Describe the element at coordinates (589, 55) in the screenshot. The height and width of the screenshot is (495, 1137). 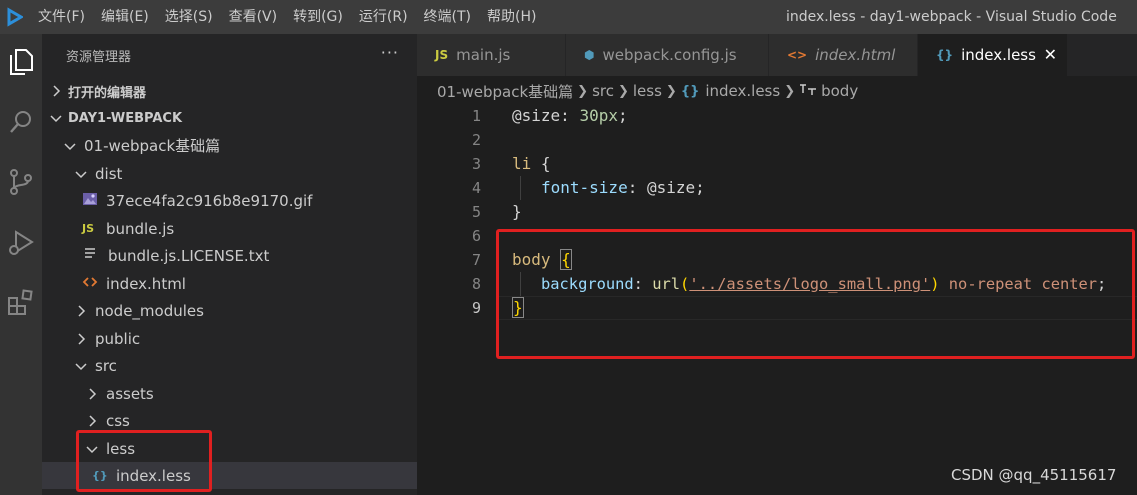
I see `webpack-file-icon: ⬢` at that location.